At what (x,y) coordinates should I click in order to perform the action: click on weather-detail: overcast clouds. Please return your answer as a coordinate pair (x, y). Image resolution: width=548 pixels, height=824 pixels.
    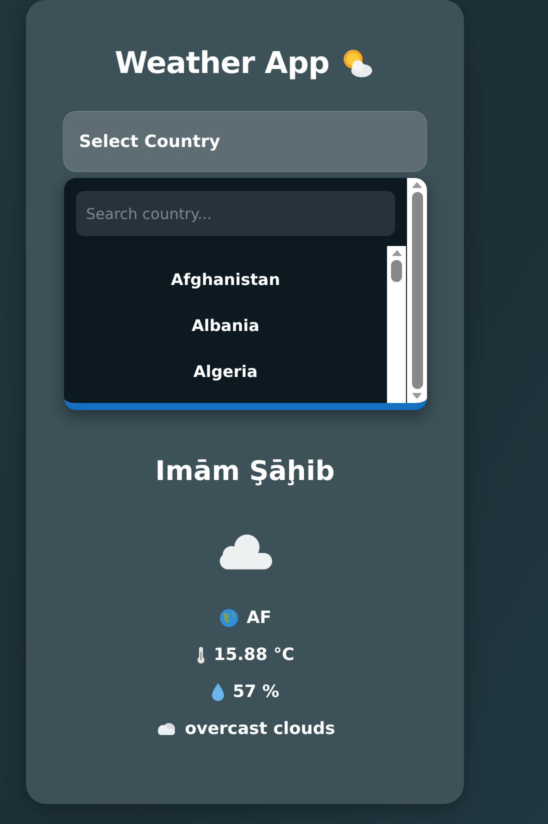
    Looking at the image, I should click on (260, 728).